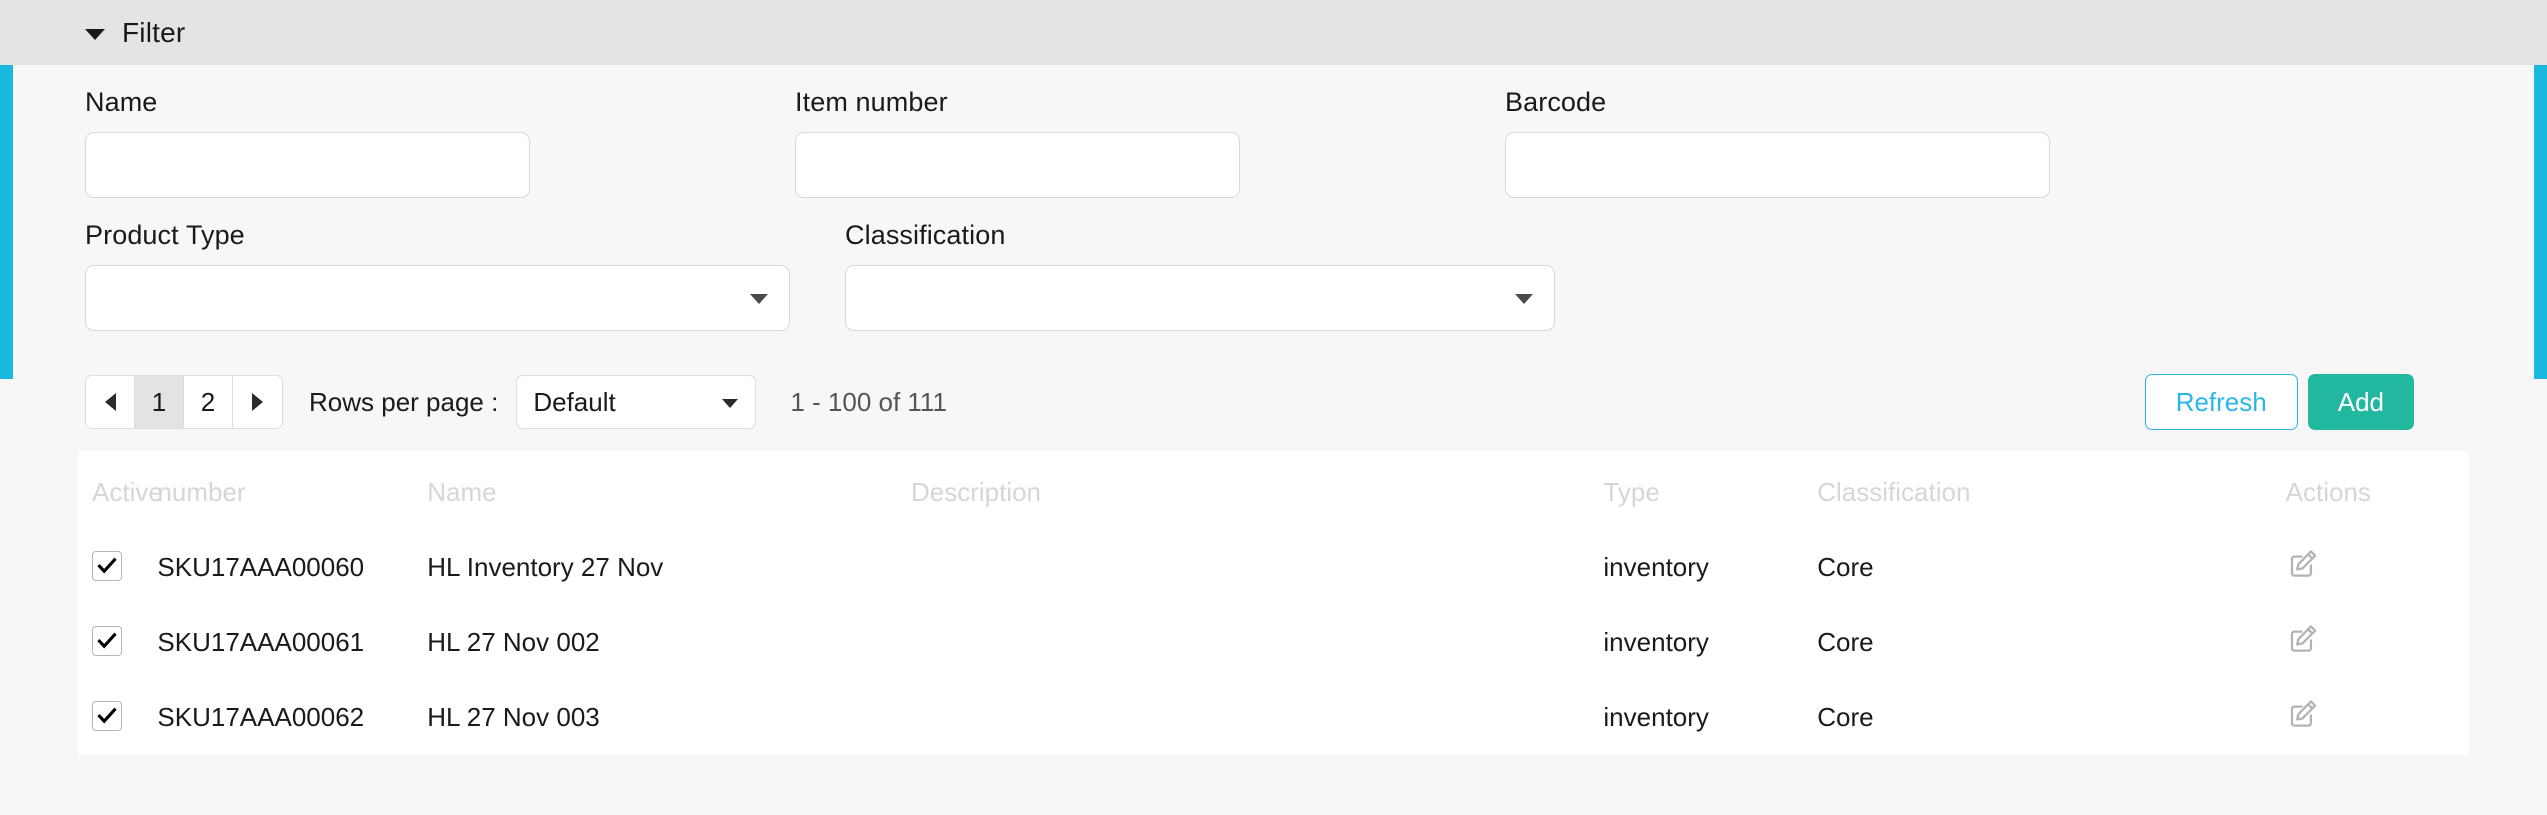 The image size is (2547, 815). I want to click on column-header-active: Active, so click(120, 490).